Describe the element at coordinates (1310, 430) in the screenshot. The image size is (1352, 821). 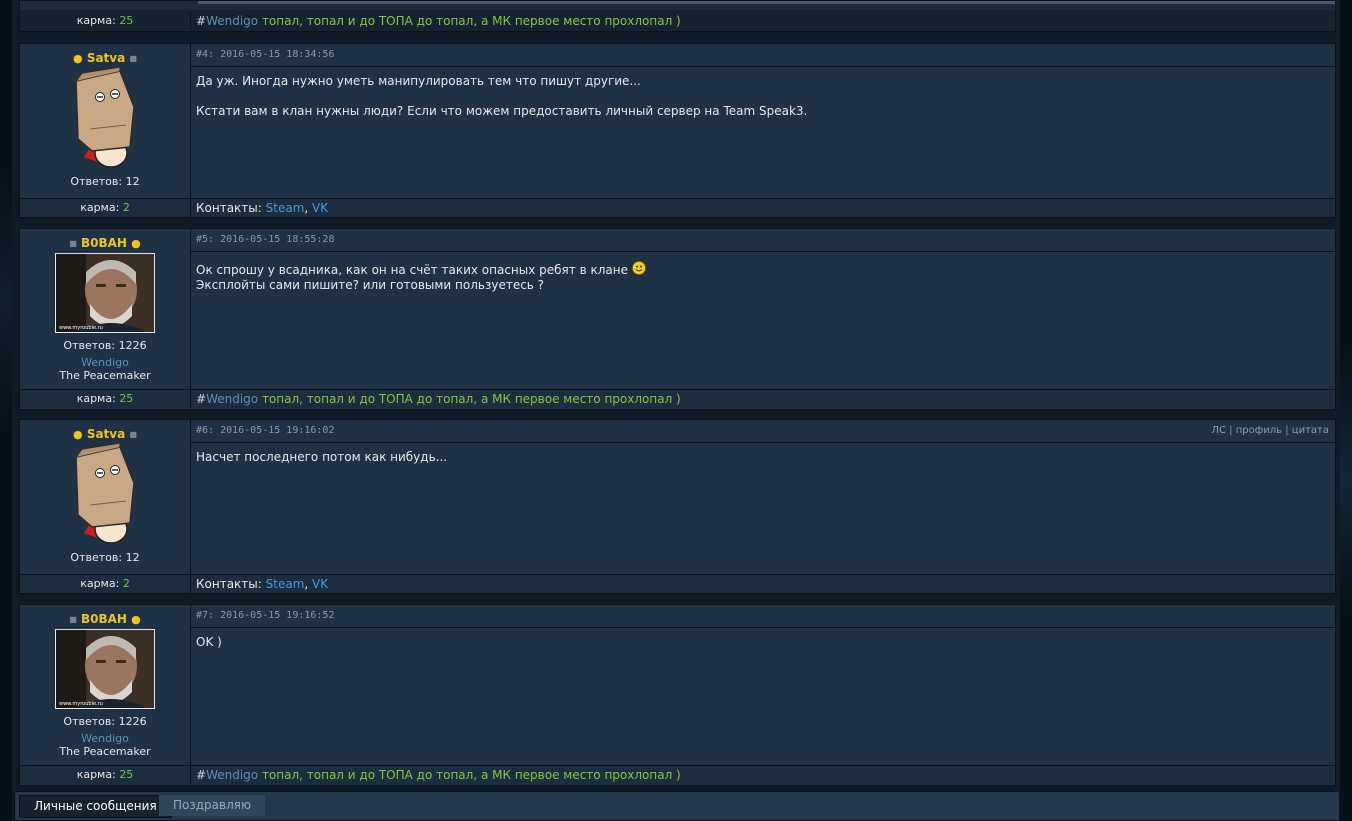
I see `quote-link: цитата` at that location.